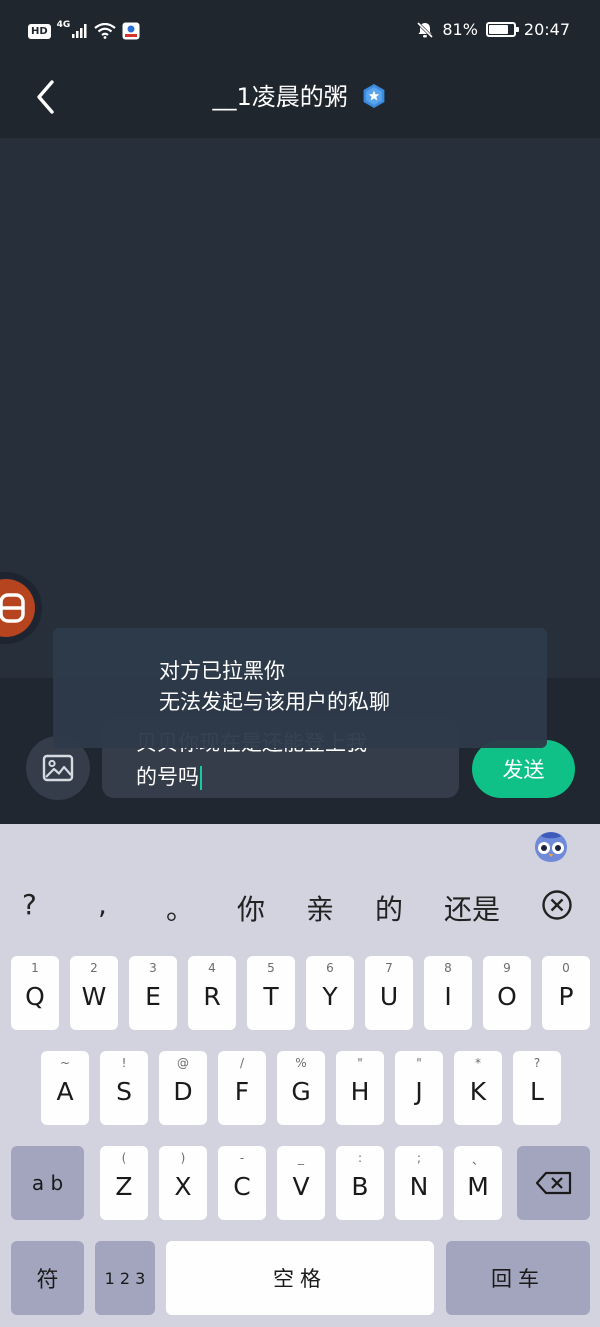  What do you see at coordinates (183, 1183) in the screenshot?
I see `key-x: ) X` at bounding box center [183, 1183].